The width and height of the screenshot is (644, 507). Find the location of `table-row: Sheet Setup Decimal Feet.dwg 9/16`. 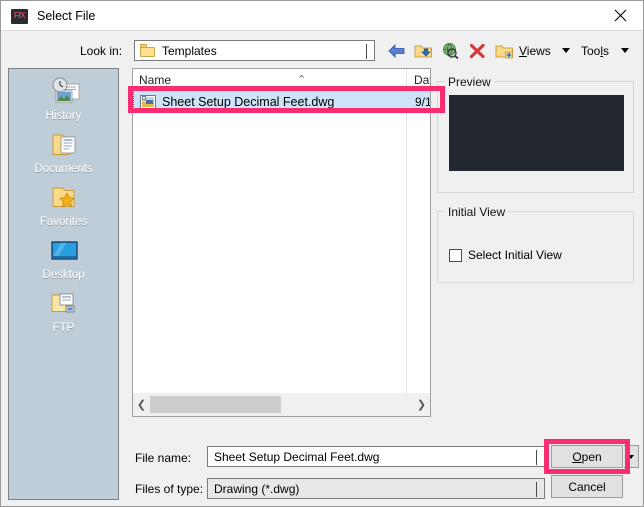

table-row: Sheet Setup Decimal Feet.dwg 9/16 is located at coordinates (281, 101).